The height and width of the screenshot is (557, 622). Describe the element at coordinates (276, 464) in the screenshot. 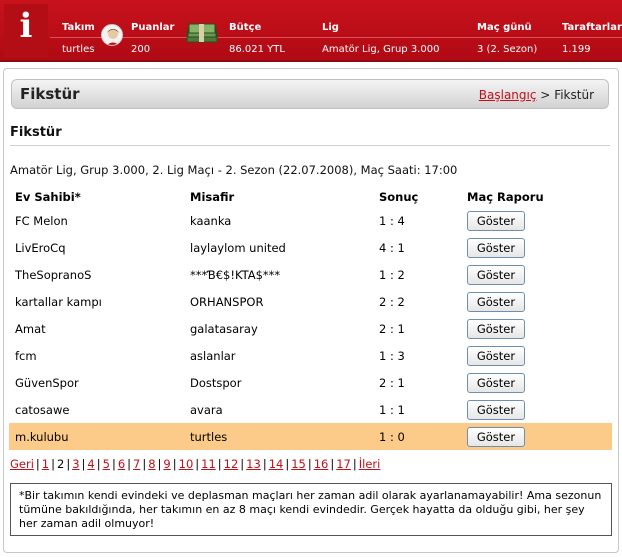

I see `pager-page-link: 14` at that location.